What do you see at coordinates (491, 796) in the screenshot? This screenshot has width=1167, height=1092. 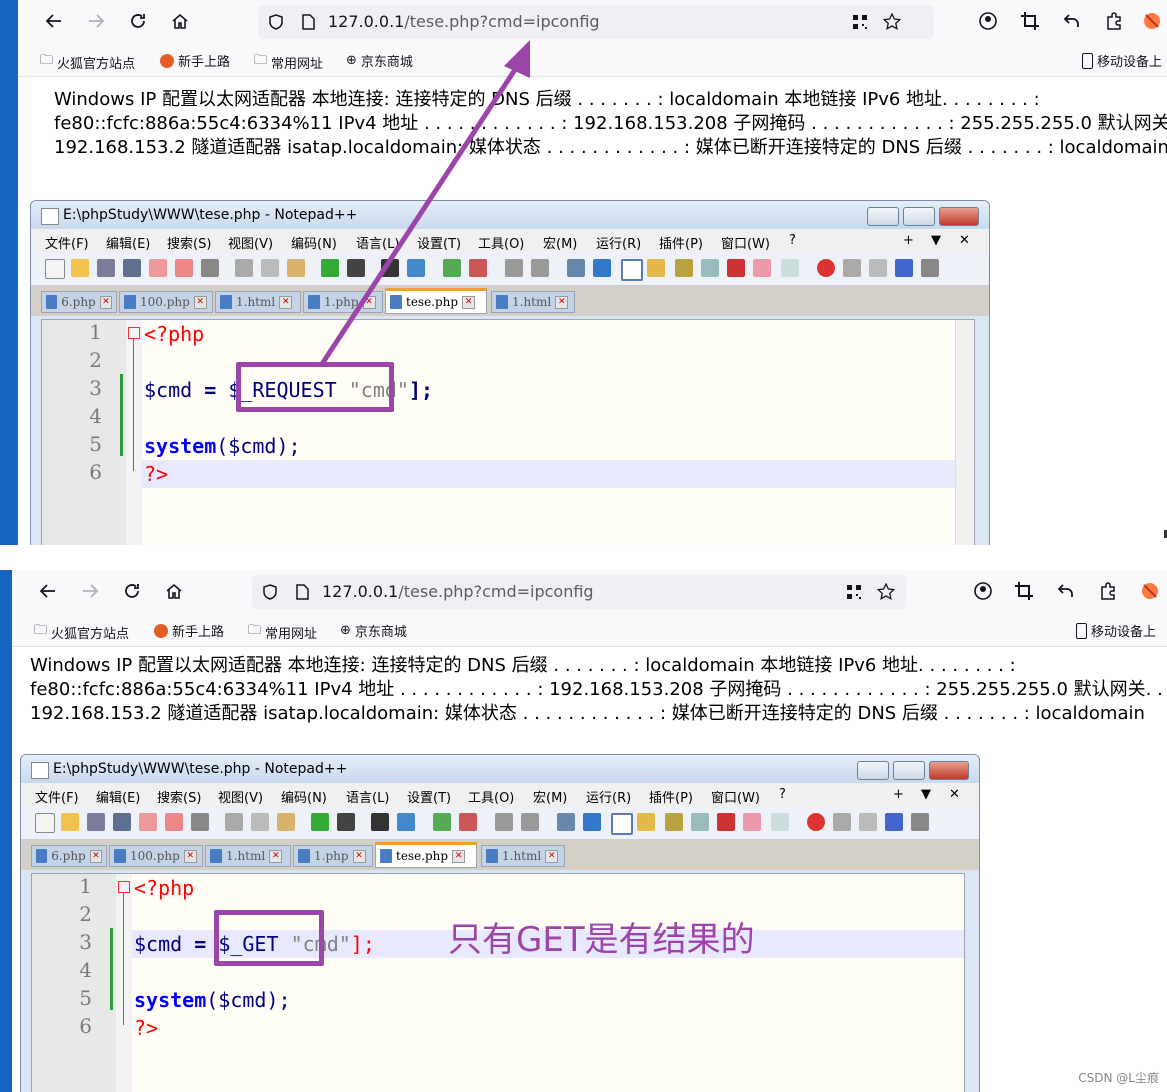 I see `menu-tools: 工具(O)` at bounding box center [491, 796].